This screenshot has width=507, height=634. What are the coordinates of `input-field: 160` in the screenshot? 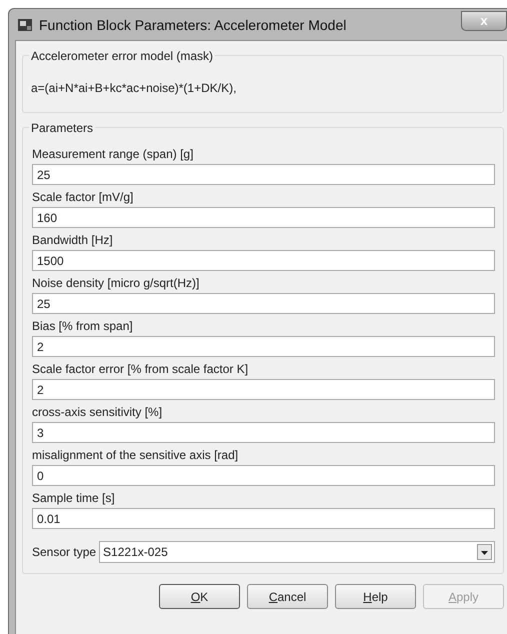 It's located at (263, 217).